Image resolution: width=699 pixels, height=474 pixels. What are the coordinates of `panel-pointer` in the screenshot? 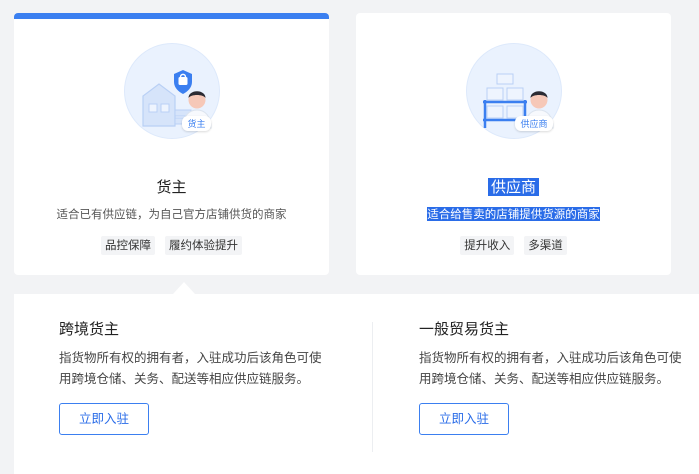 It's located at (184, 288).